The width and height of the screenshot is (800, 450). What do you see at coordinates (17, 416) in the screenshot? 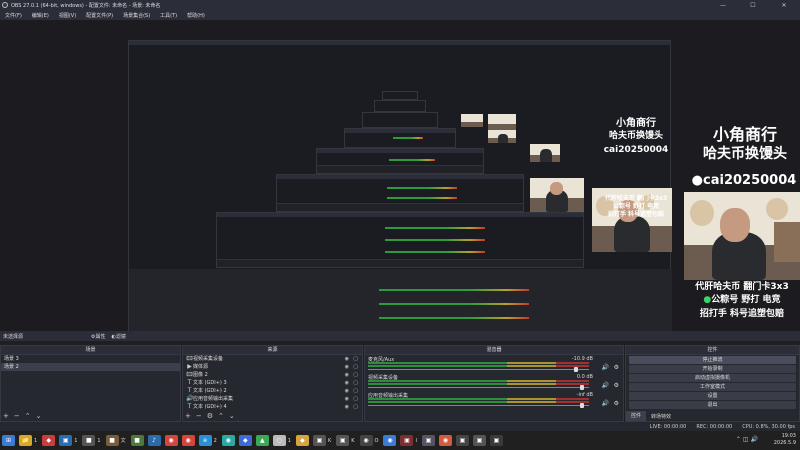
I see `remove-scene-button: −` at bounding box center [17, 416].